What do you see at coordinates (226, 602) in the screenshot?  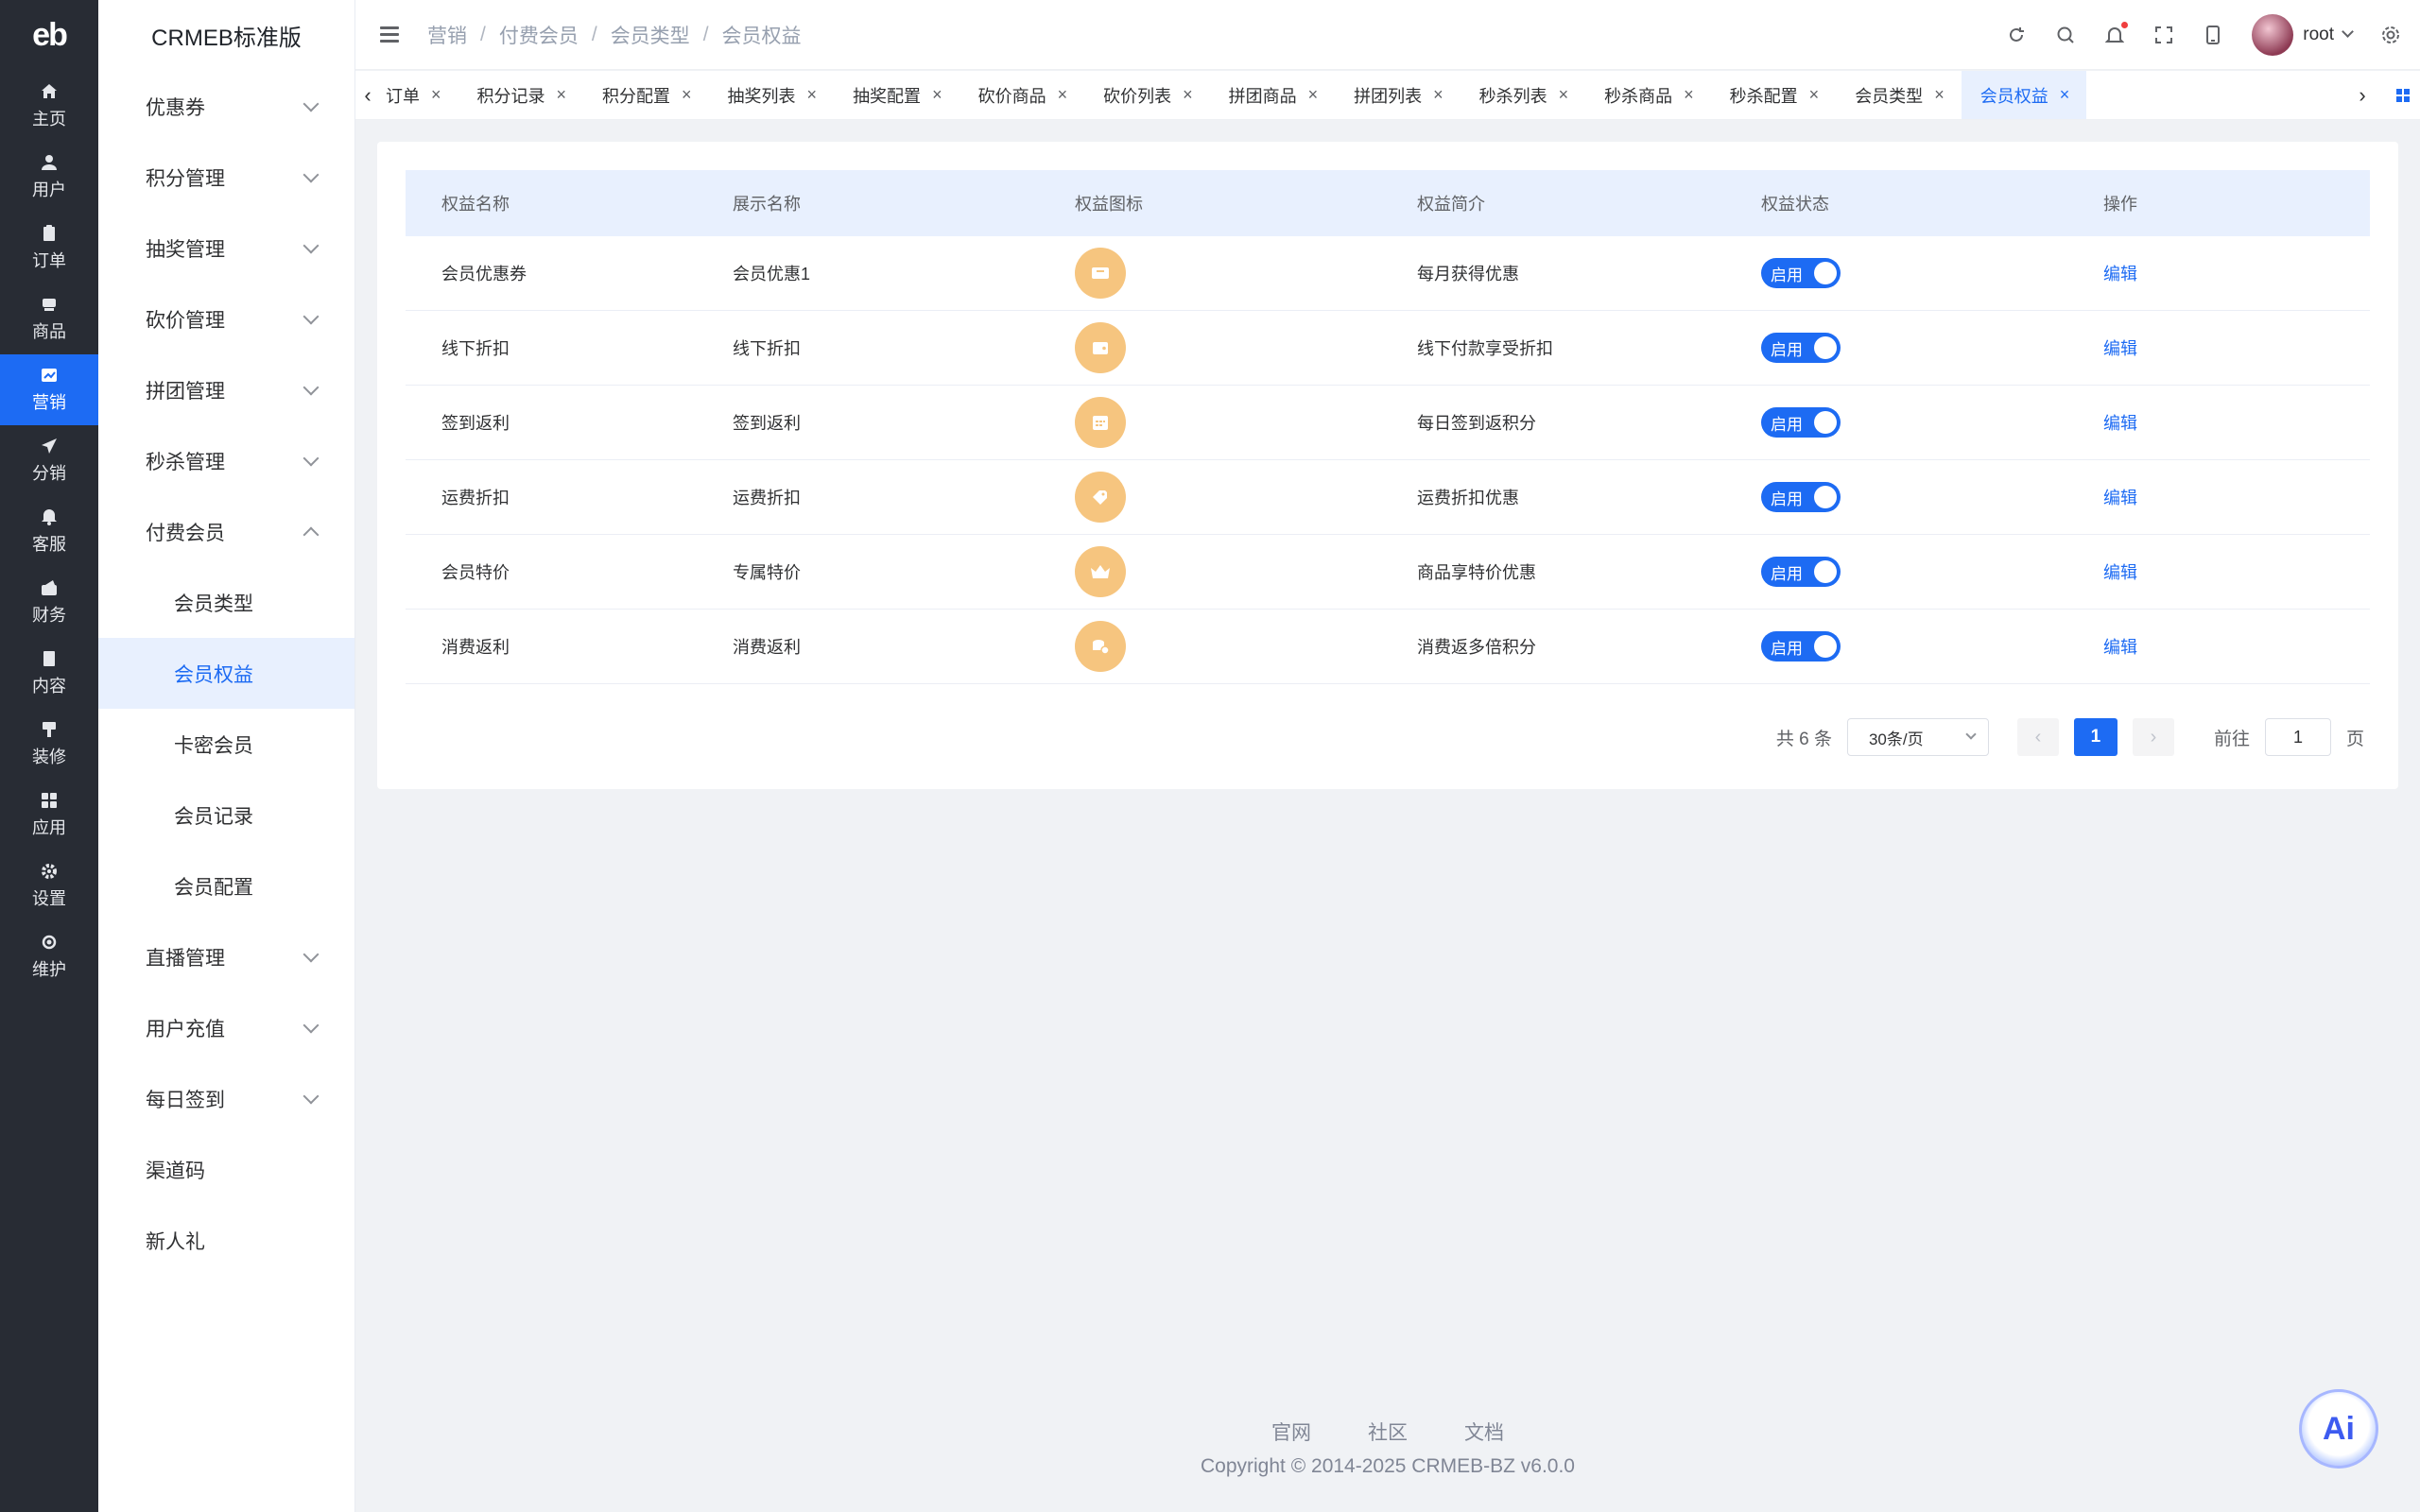 I see `submenu-item: 会员类型` at bounding box center [226, 602].